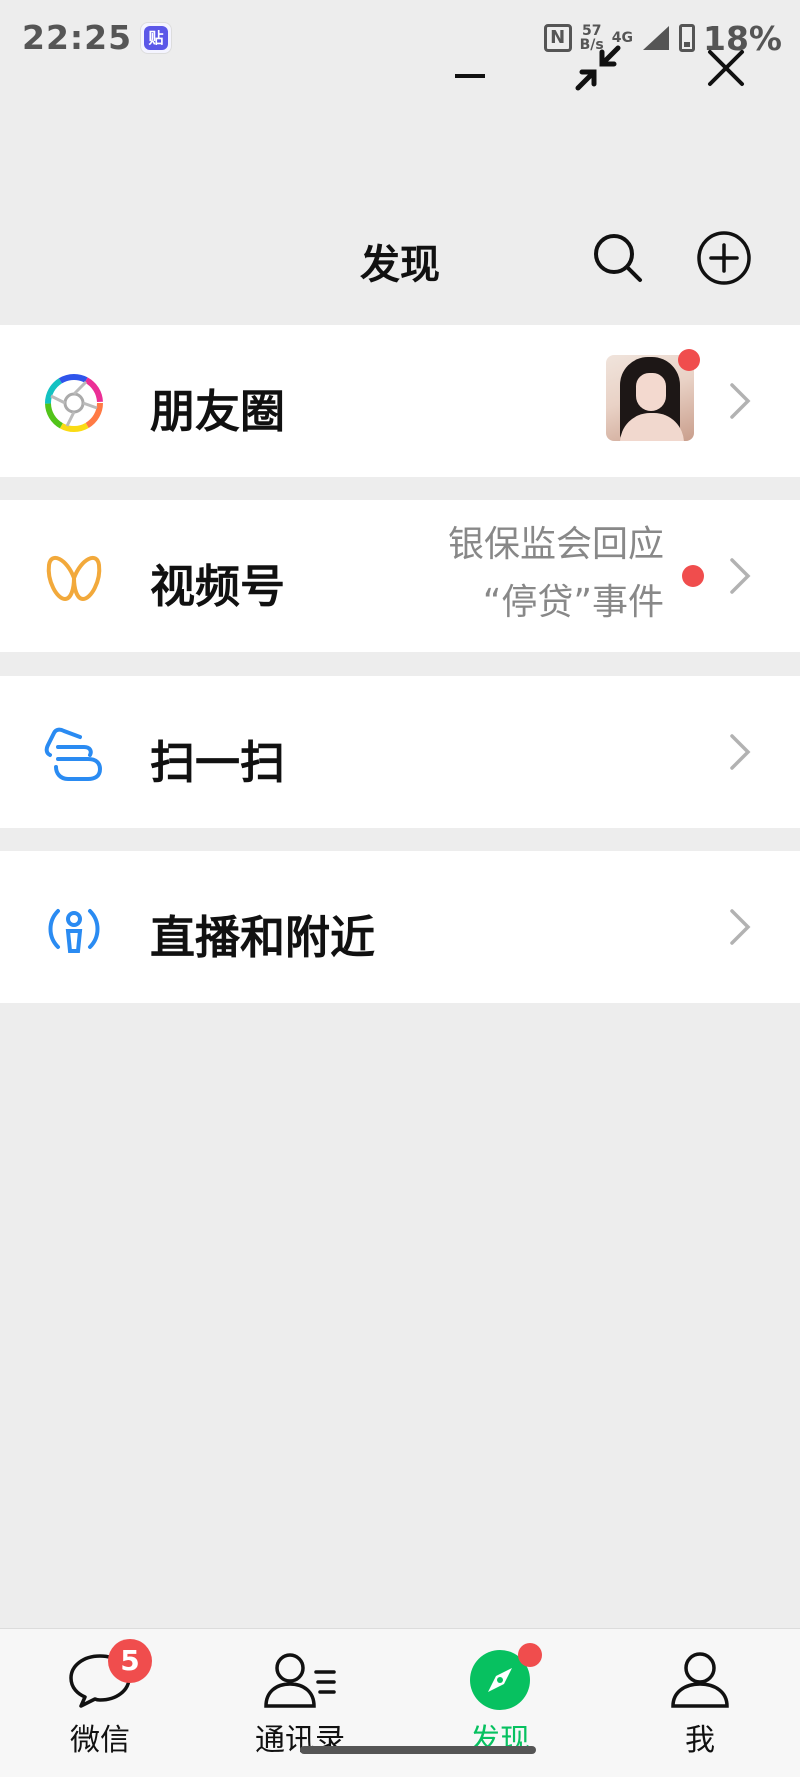 The width and height of the screenshot is (800, 1777). I want to click on chat-bubble-icon: 5, so click(100, 1676).